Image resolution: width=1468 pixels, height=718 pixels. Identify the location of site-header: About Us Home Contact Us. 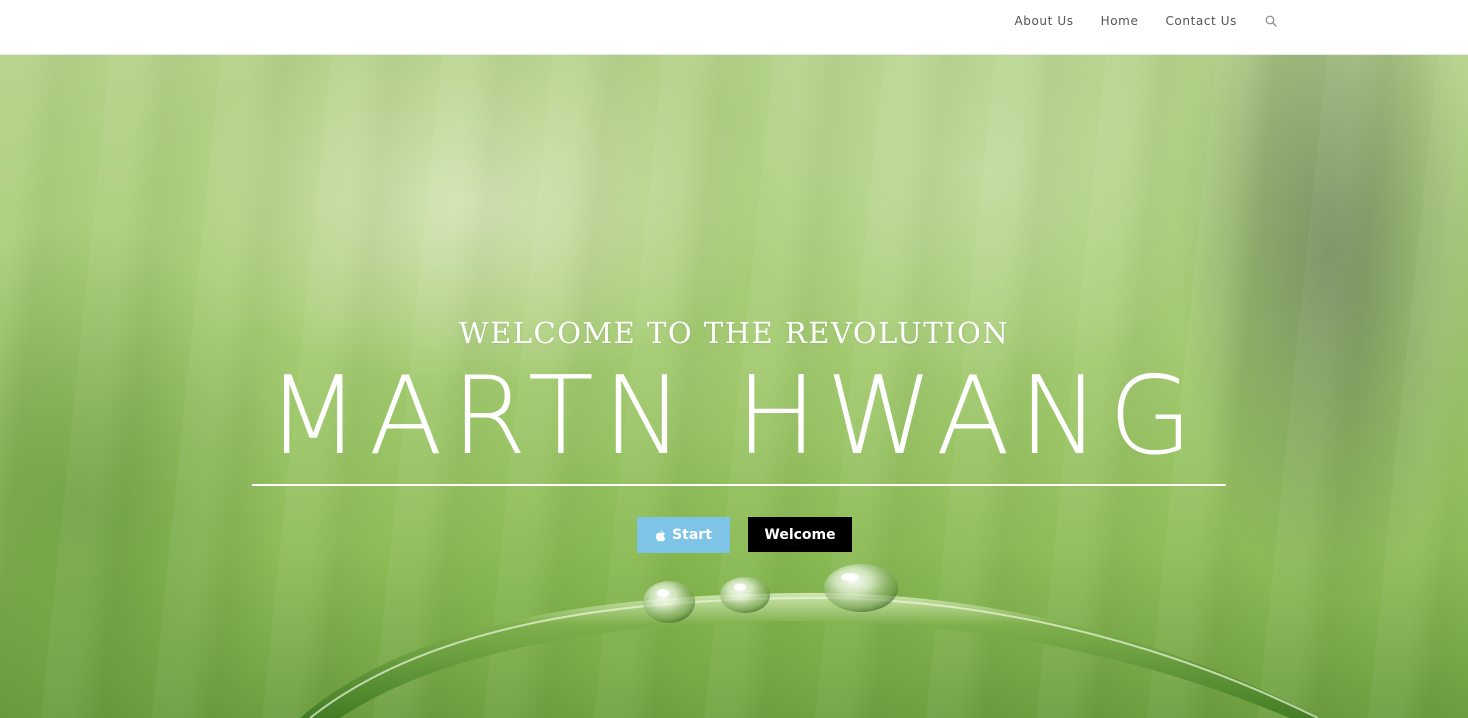
(734, 27).